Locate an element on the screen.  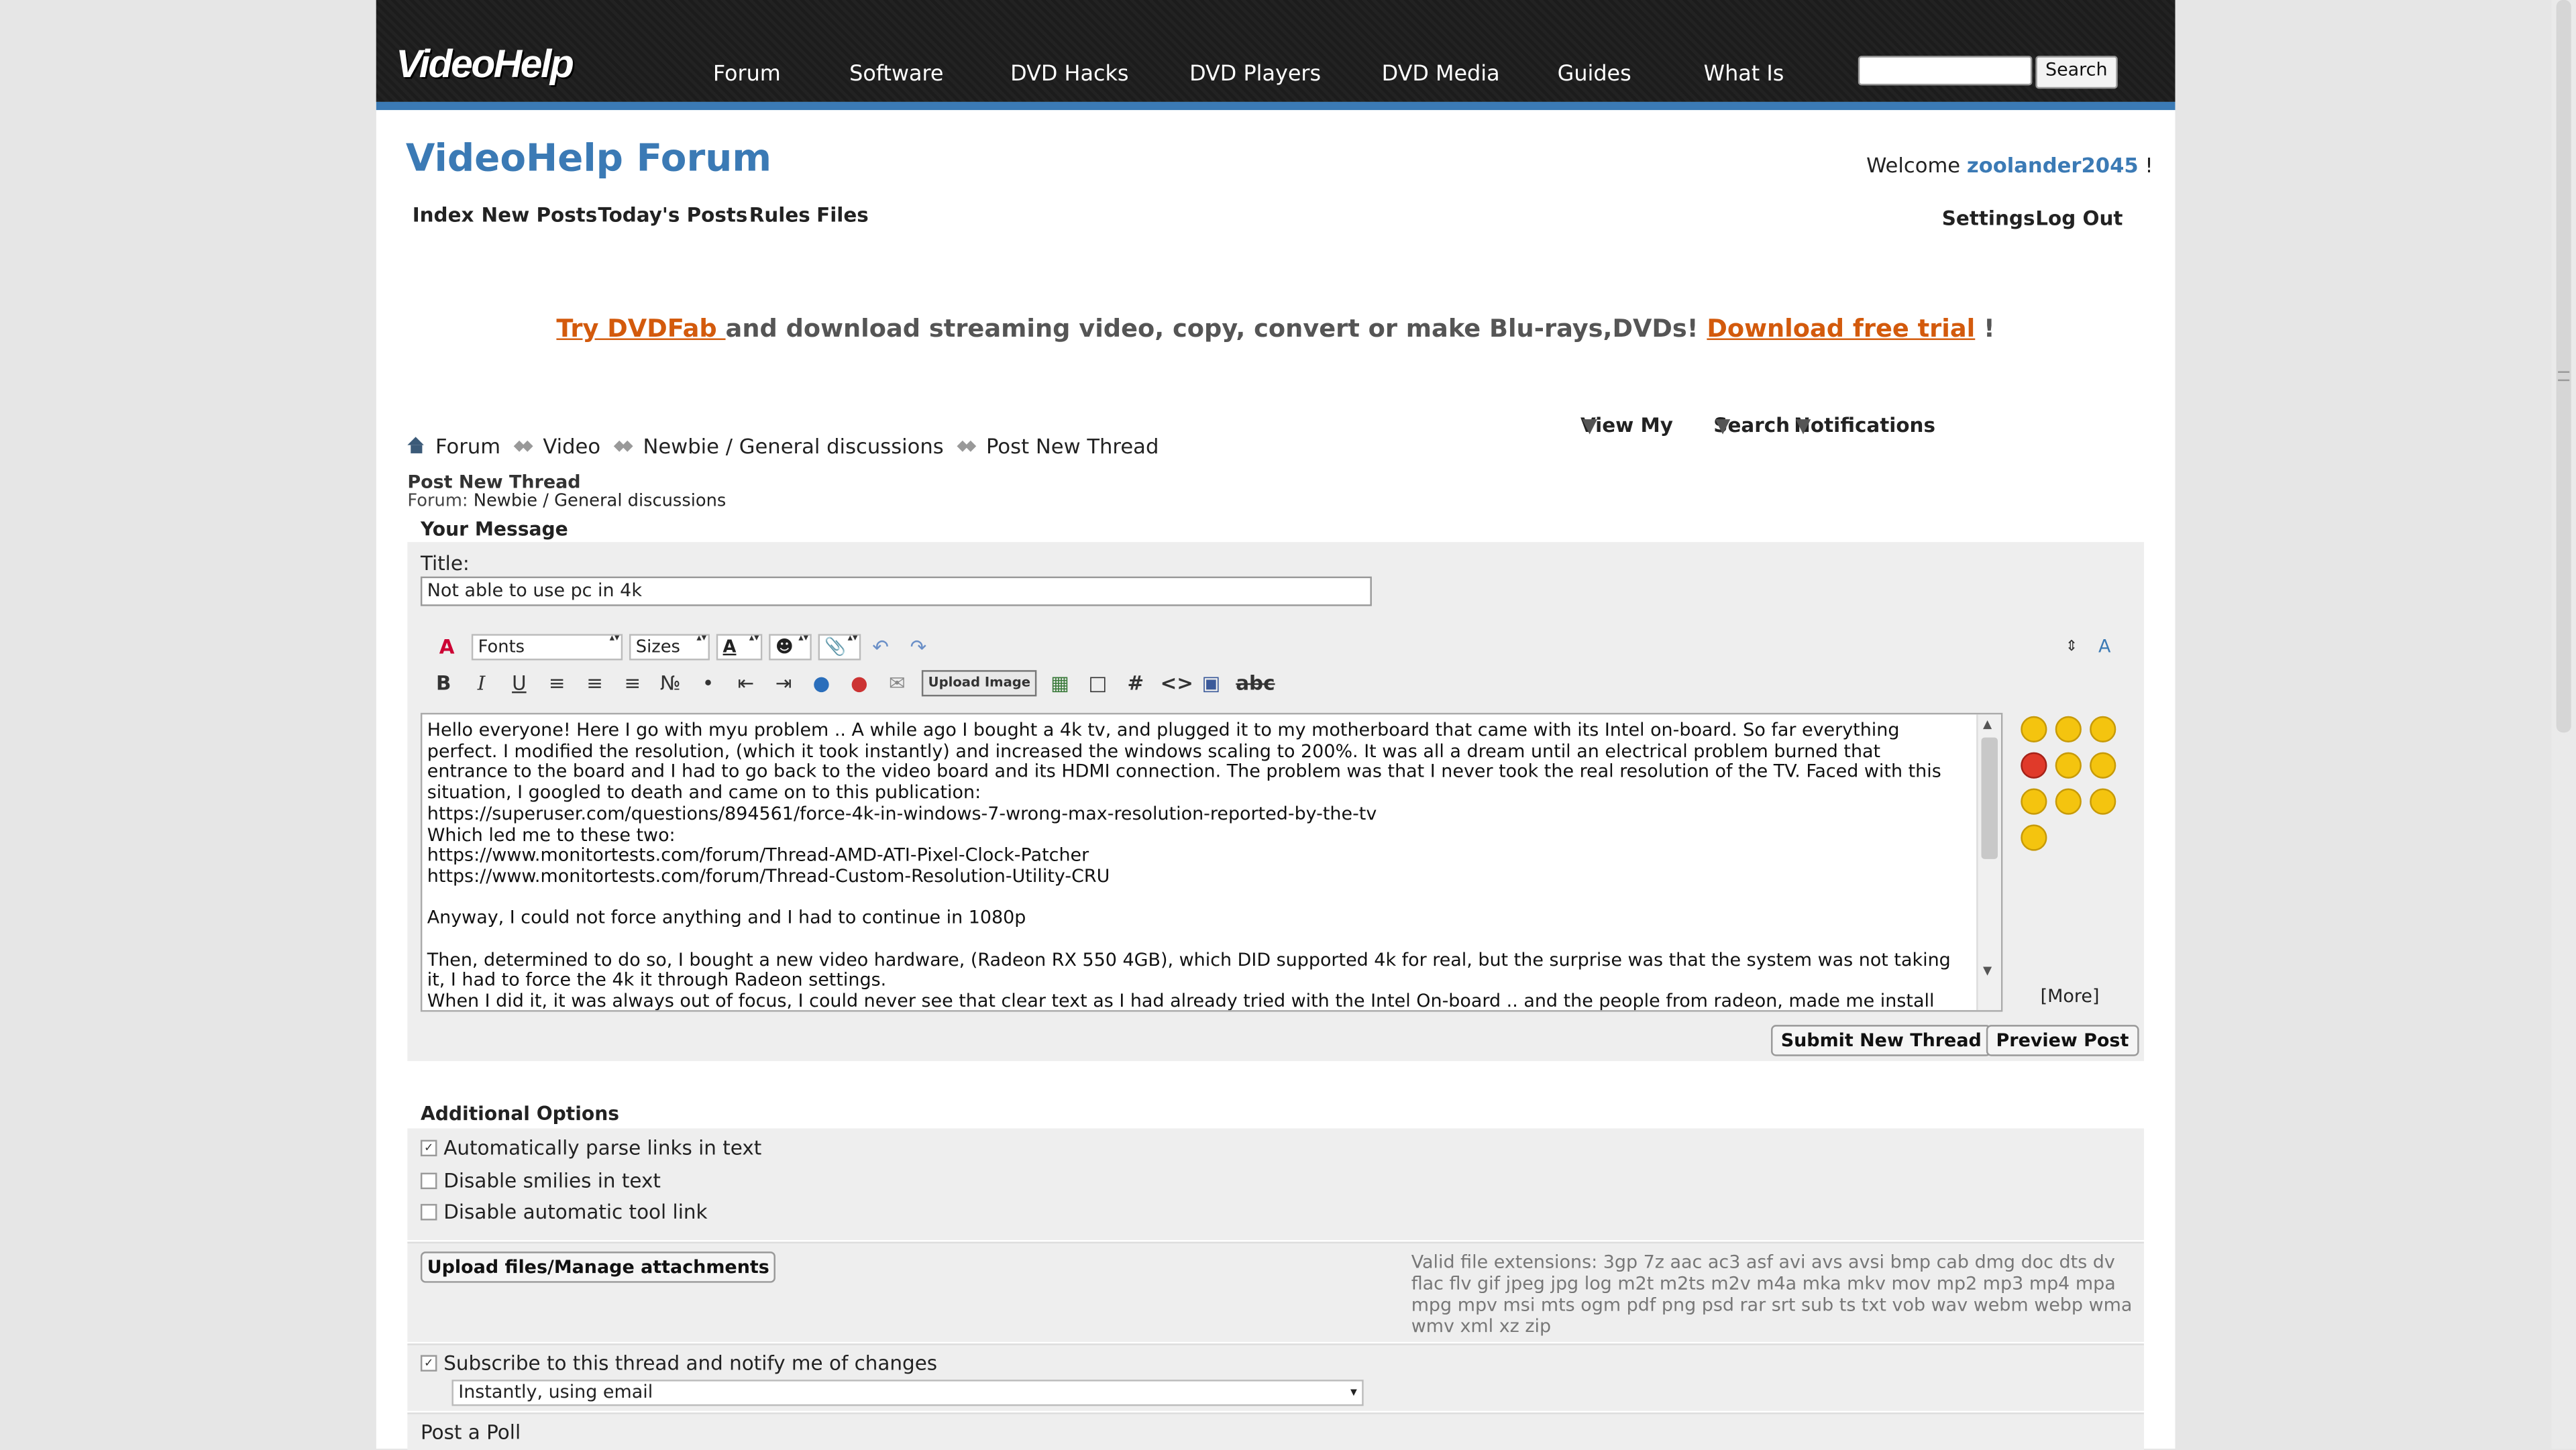
option-disable-smilies: Disable smilies in text is located at coordinates (540, 1181).